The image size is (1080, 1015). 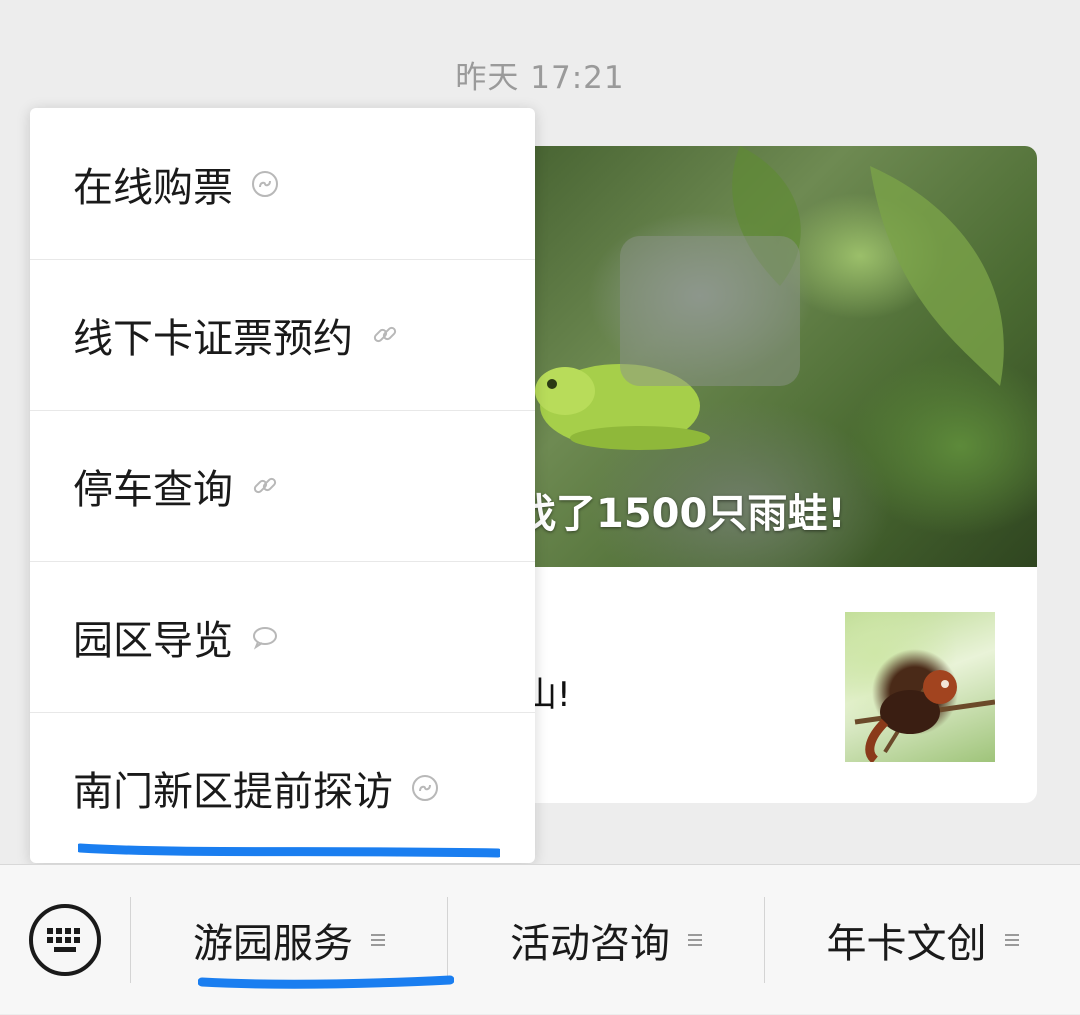 I want to click on menu-item-park-guide: 园区导览, so click(x=282, y=636).